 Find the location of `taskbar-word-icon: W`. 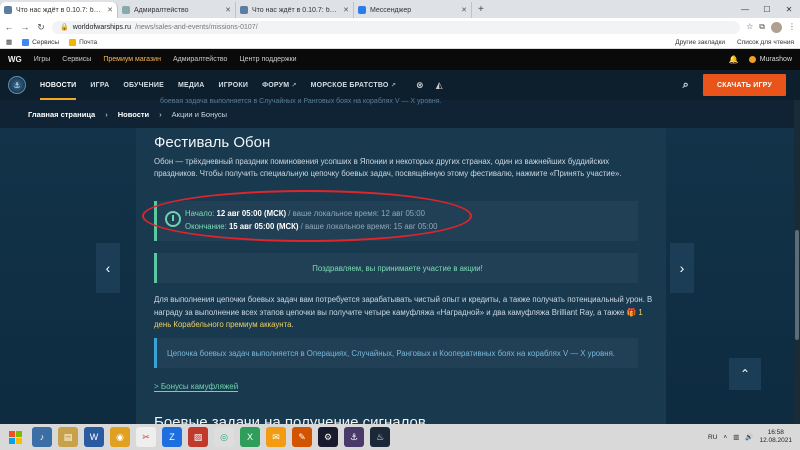

taskbar-word-icon: W is located at coordinates (94, 437).